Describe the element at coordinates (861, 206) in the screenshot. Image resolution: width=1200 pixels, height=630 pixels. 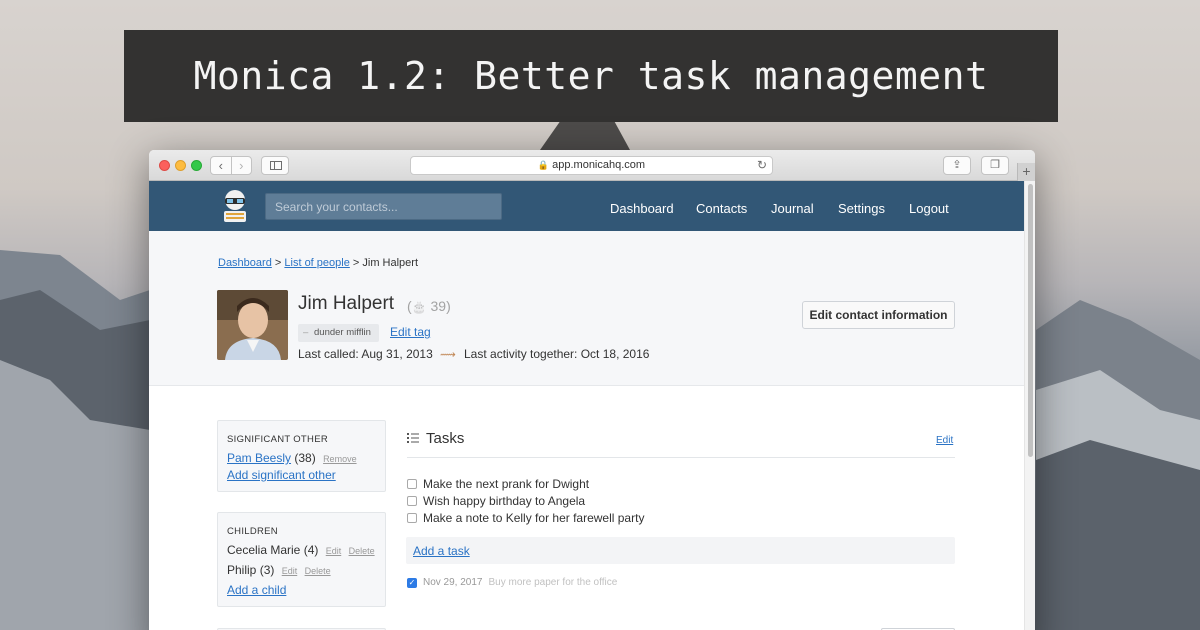
I see `nav-settings: Settings` at that location.